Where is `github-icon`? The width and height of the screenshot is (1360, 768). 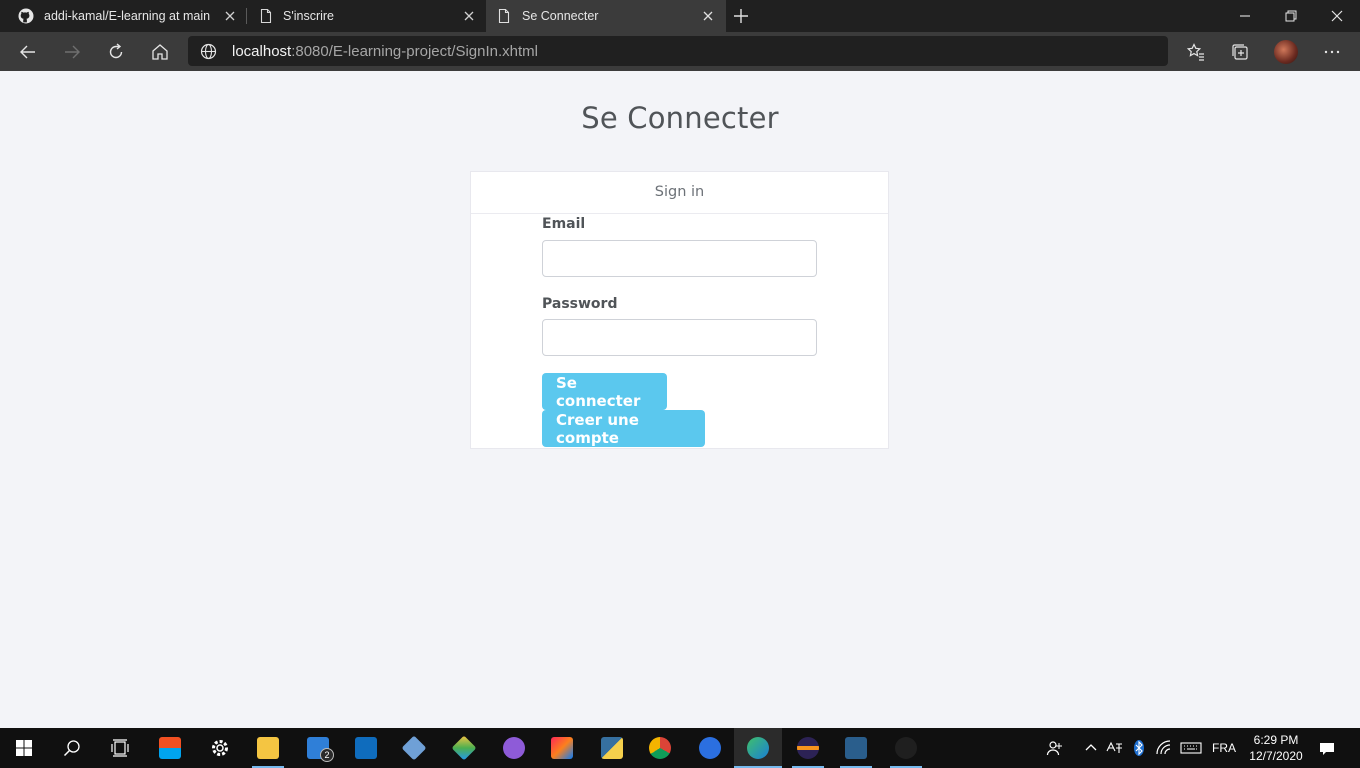 github-icon is located at coordinates (26, 16).